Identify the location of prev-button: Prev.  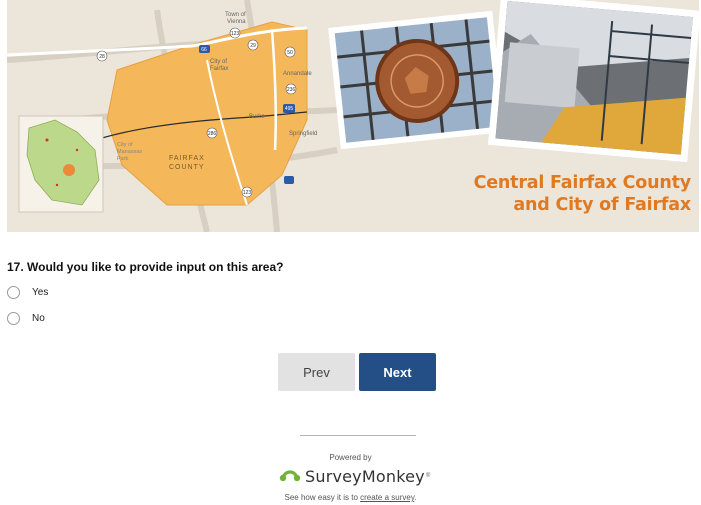
(316, 372).